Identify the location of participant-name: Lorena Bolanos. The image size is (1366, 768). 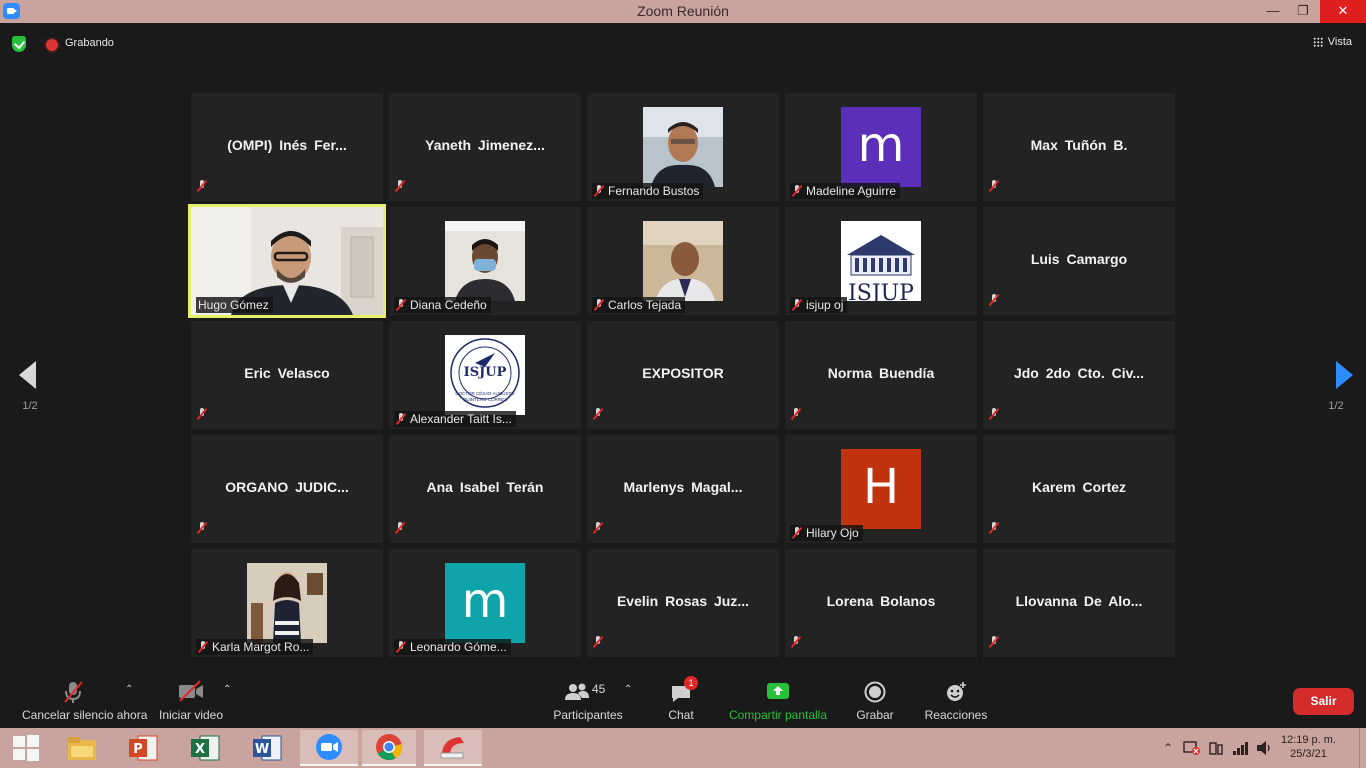
(881, 601).